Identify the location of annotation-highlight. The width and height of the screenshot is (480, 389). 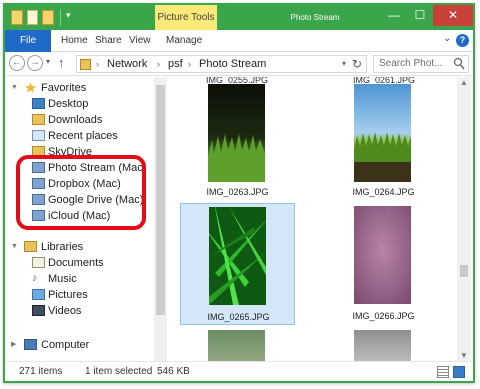
(81, 192).